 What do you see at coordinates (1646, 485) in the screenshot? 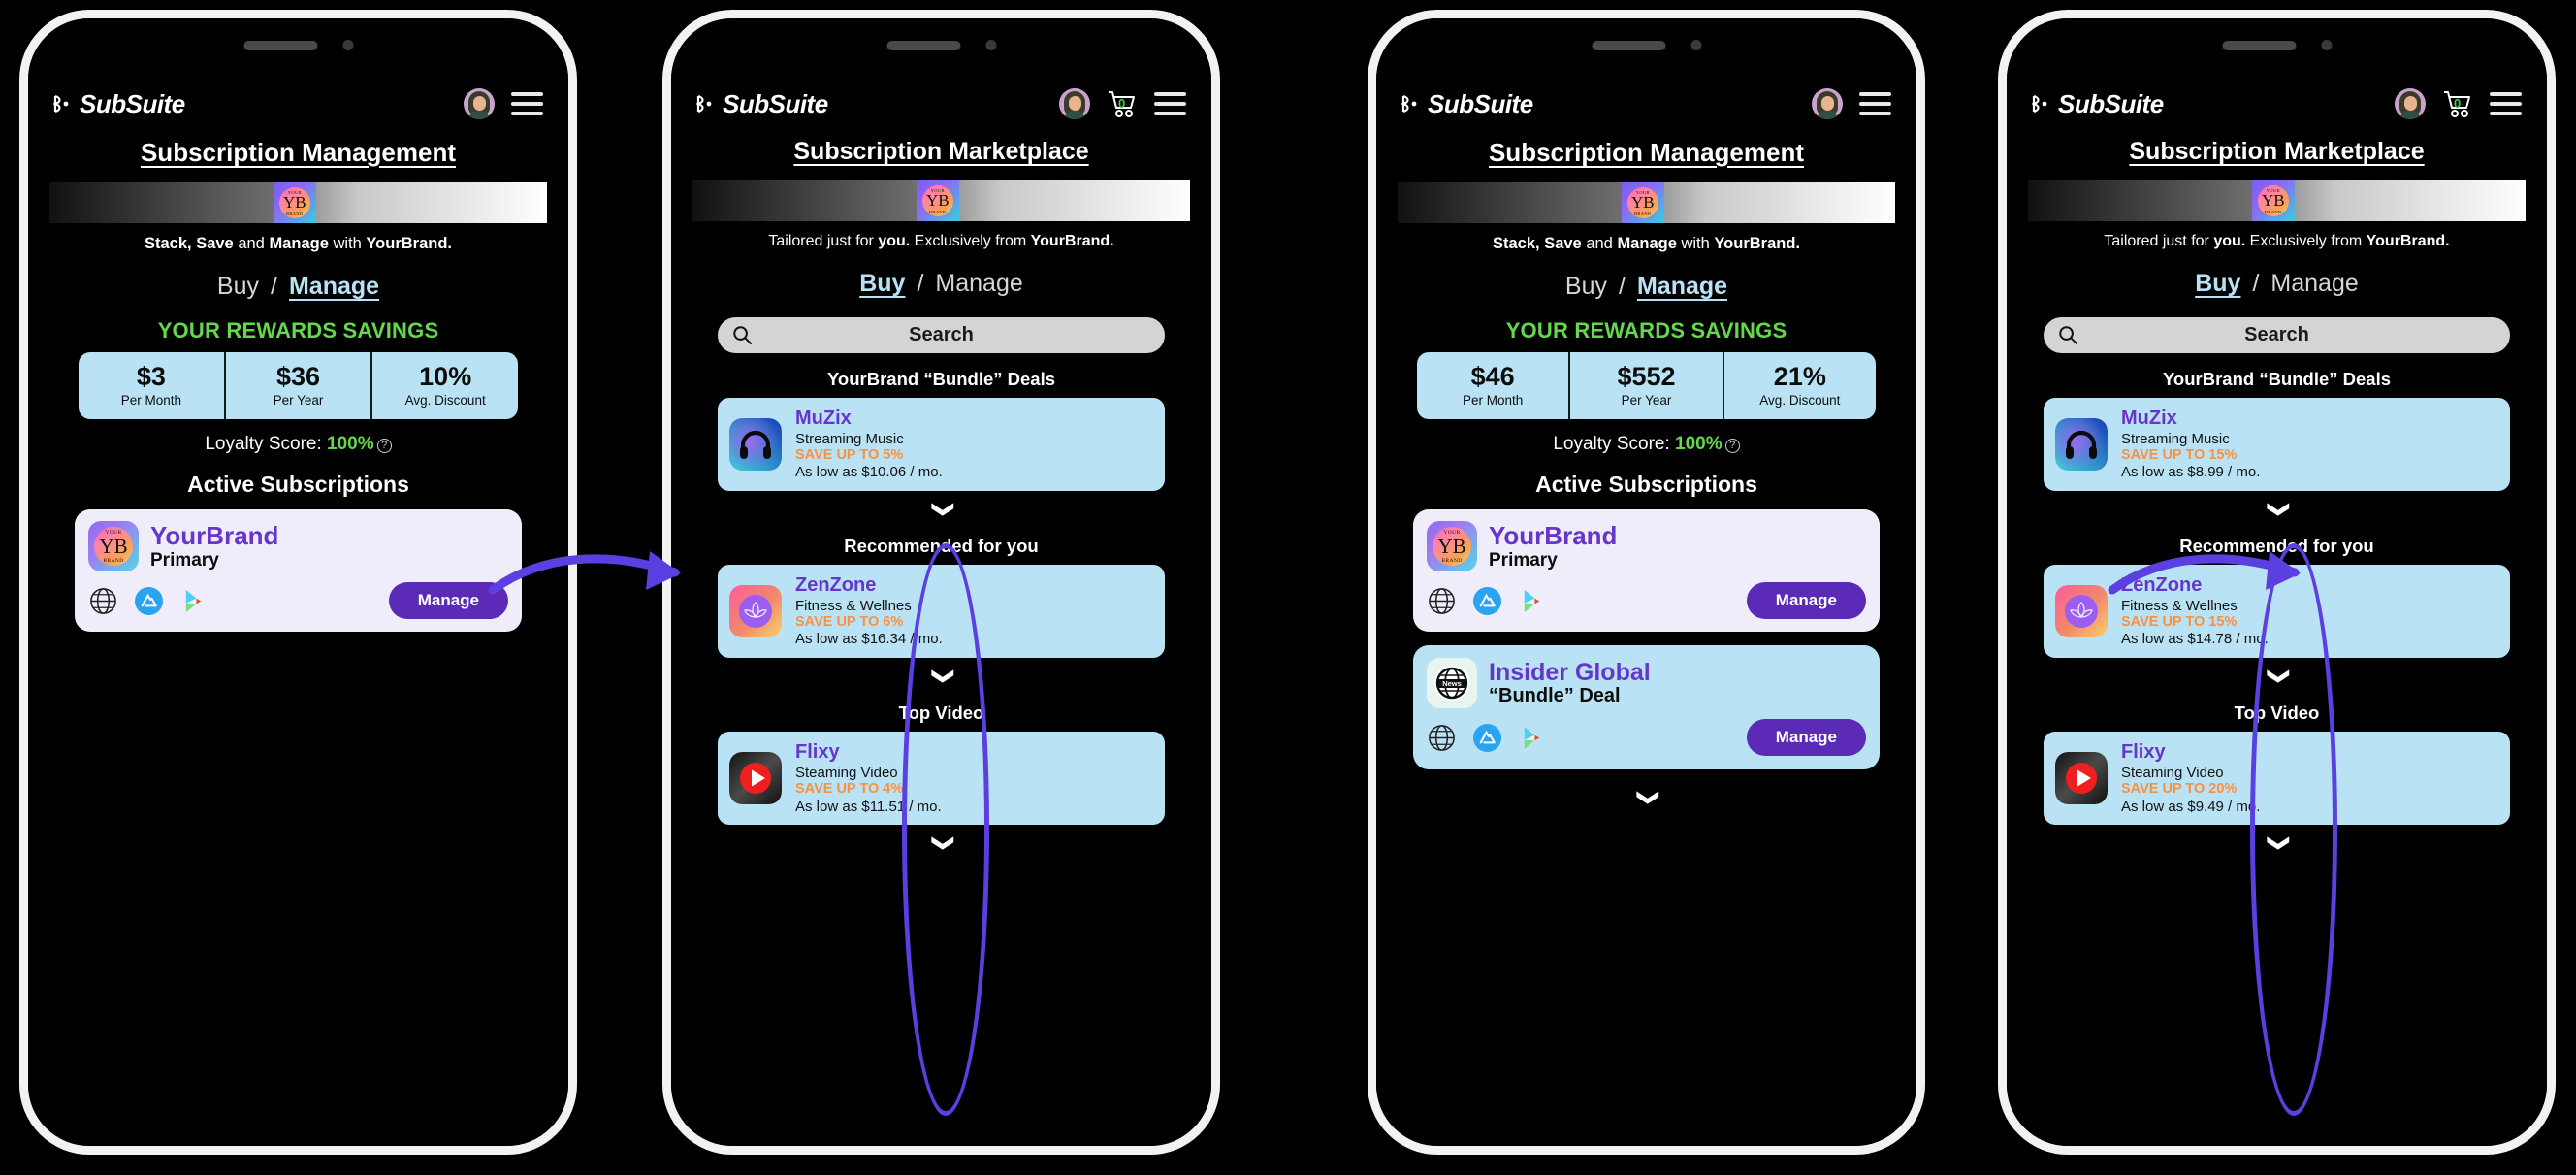
I see `active-subscriptions-title: Active Subscriptions` at bounding box center [1646, 485].